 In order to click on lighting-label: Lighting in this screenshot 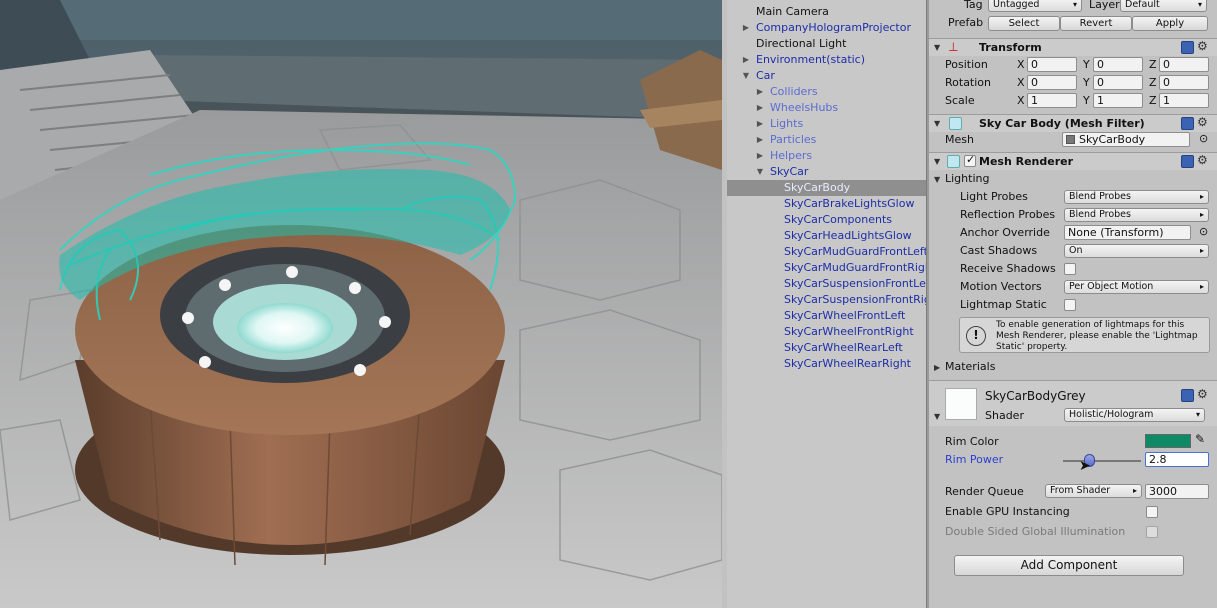, I will do `click(967, 178)`.